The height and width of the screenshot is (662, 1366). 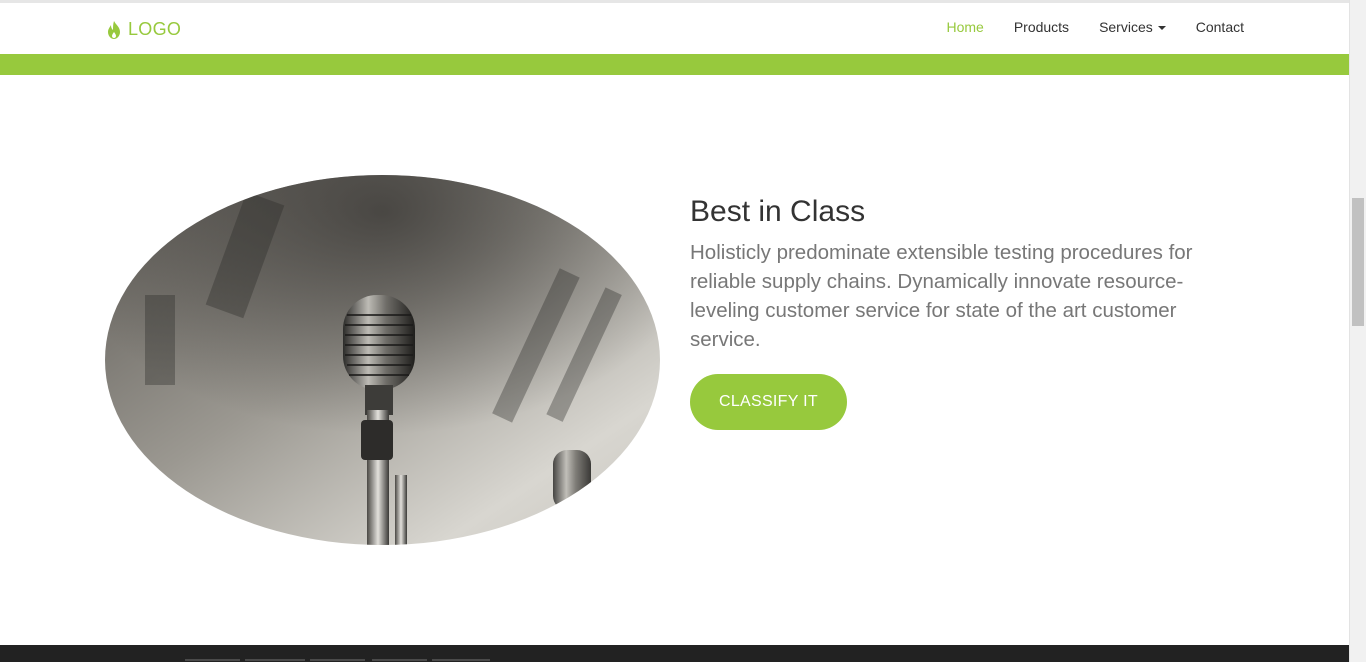 I want to click on nav-item-services: Services, so click(x=1132, y=27).